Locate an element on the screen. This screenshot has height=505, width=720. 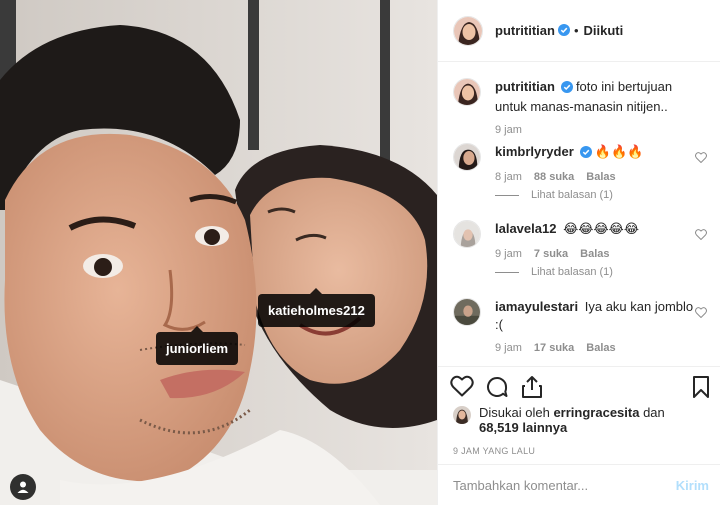
post-header: putrititian • Diikuti is located at coordinates (579, 31).